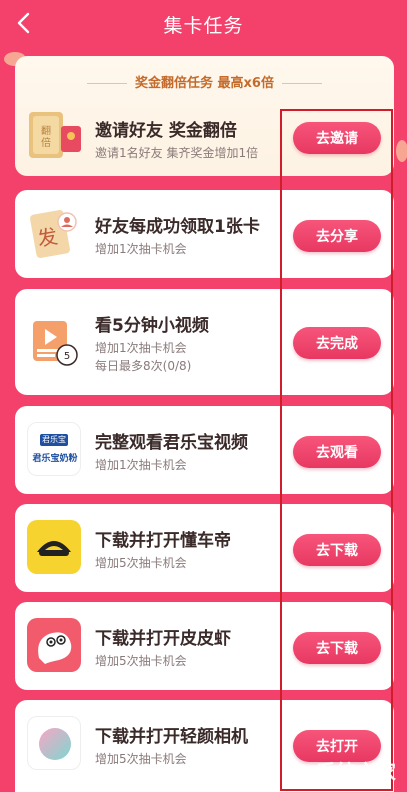  Describe the element at coordinates (356, 771) in the screenshot. I see `watermark: 系统之家` at that location.